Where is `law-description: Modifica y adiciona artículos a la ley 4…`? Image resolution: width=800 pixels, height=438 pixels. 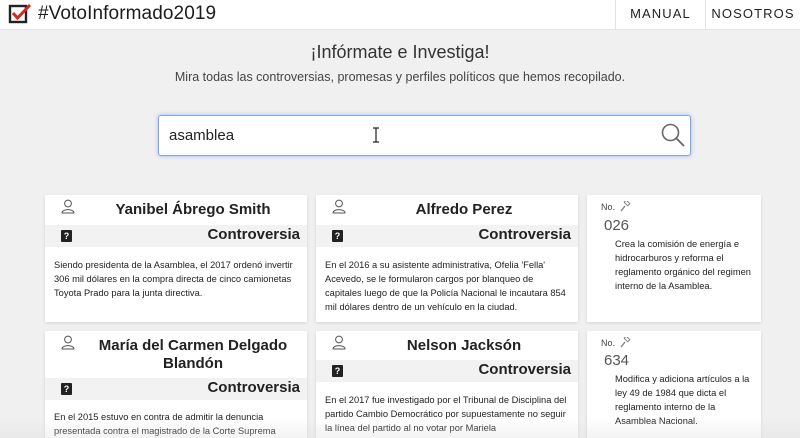
law-description: Modifica y adiciona artículos a la ley 4… is located at coordinates (682, 400).